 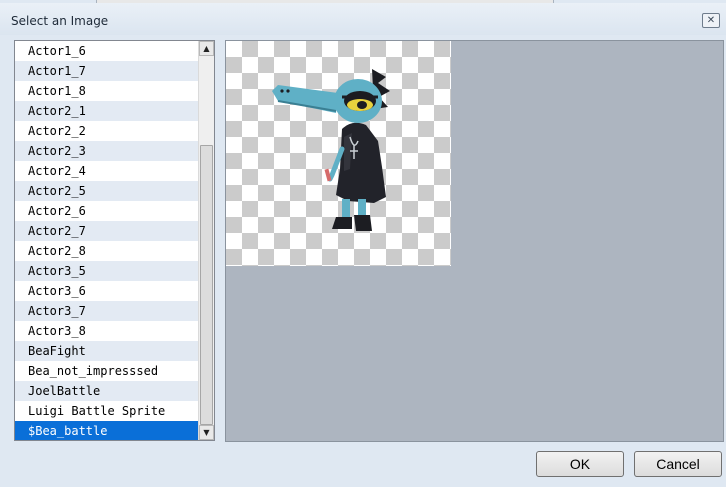 I want to click on list-item: Actor3_6, so click(x=107, y=291).